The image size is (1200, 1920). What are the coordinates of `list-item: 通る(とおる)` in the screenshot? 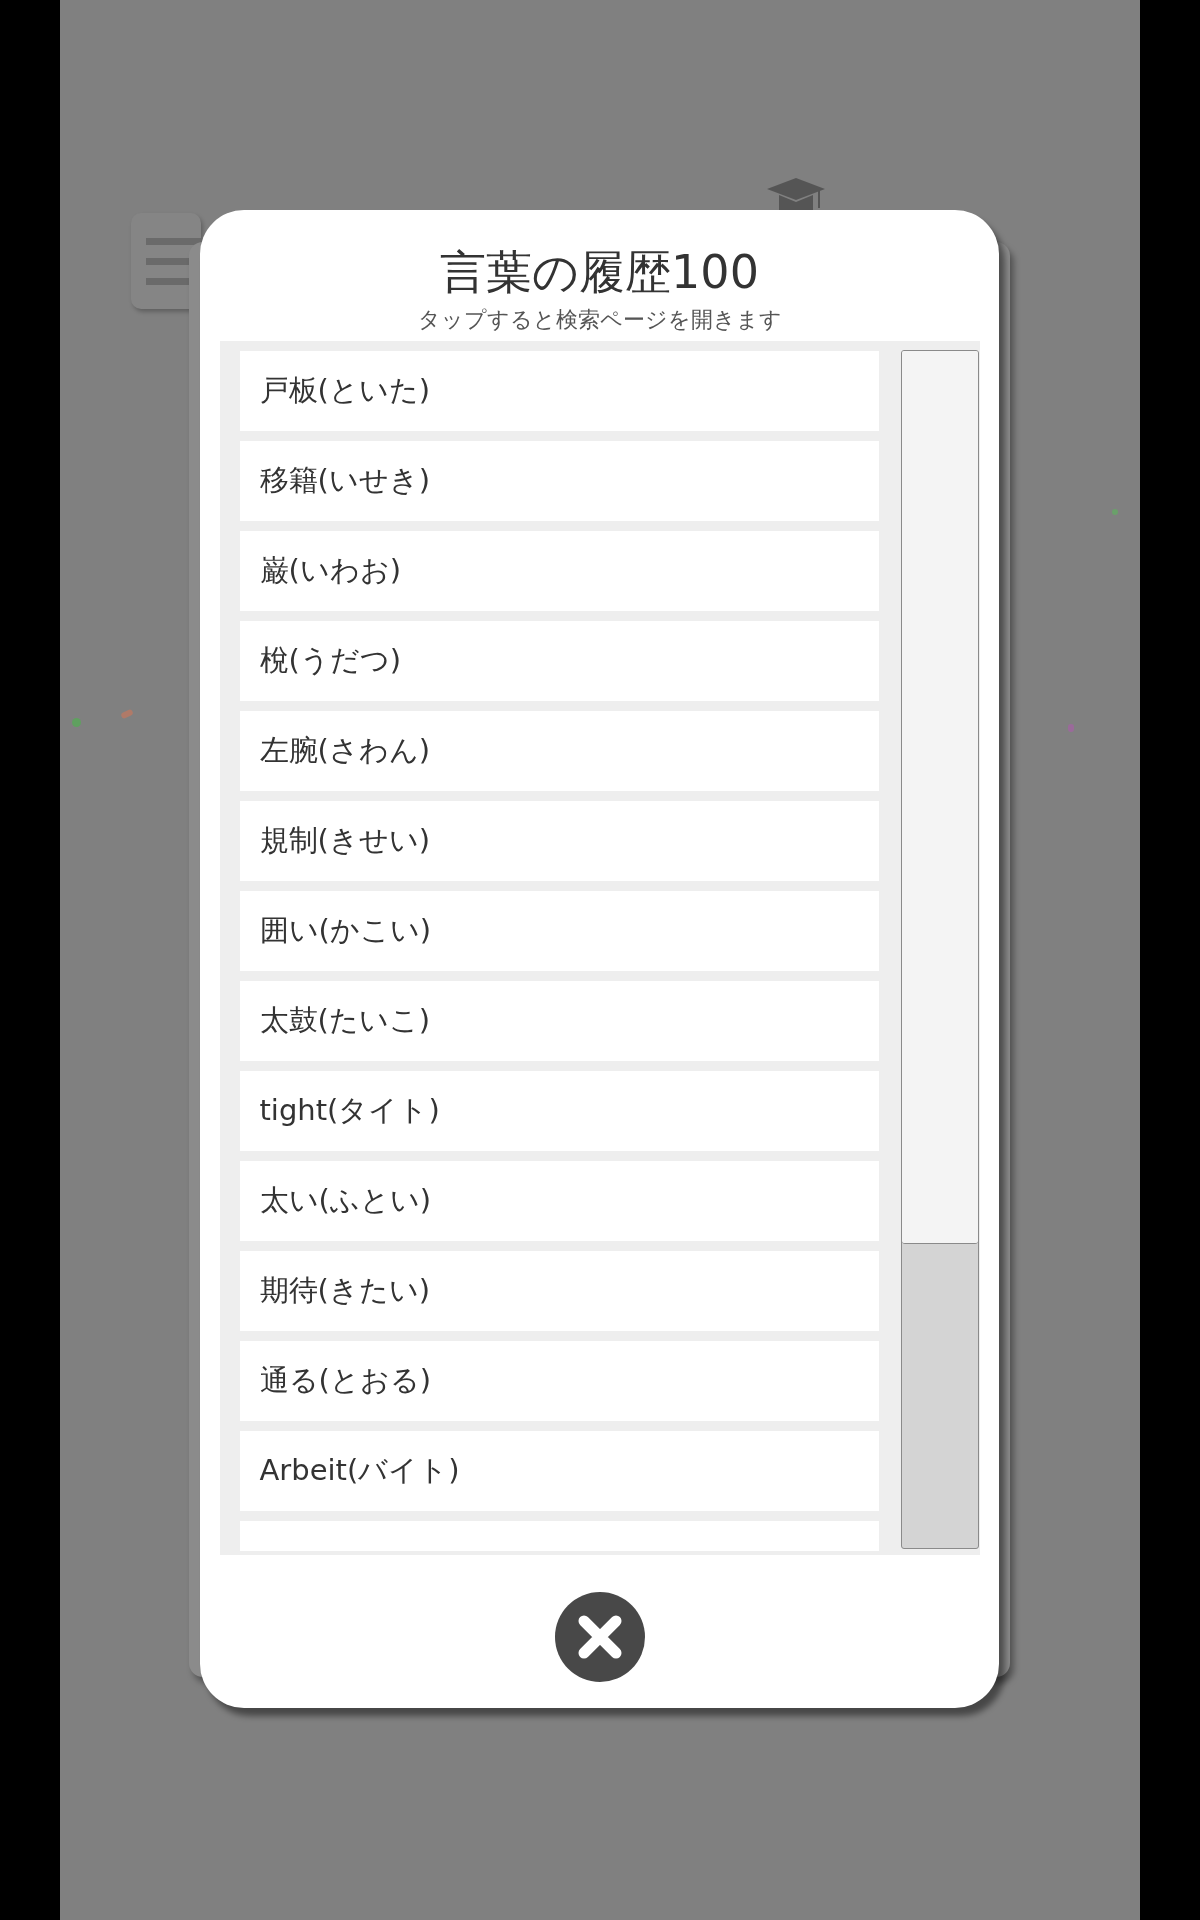 It's located at (559, 1381).